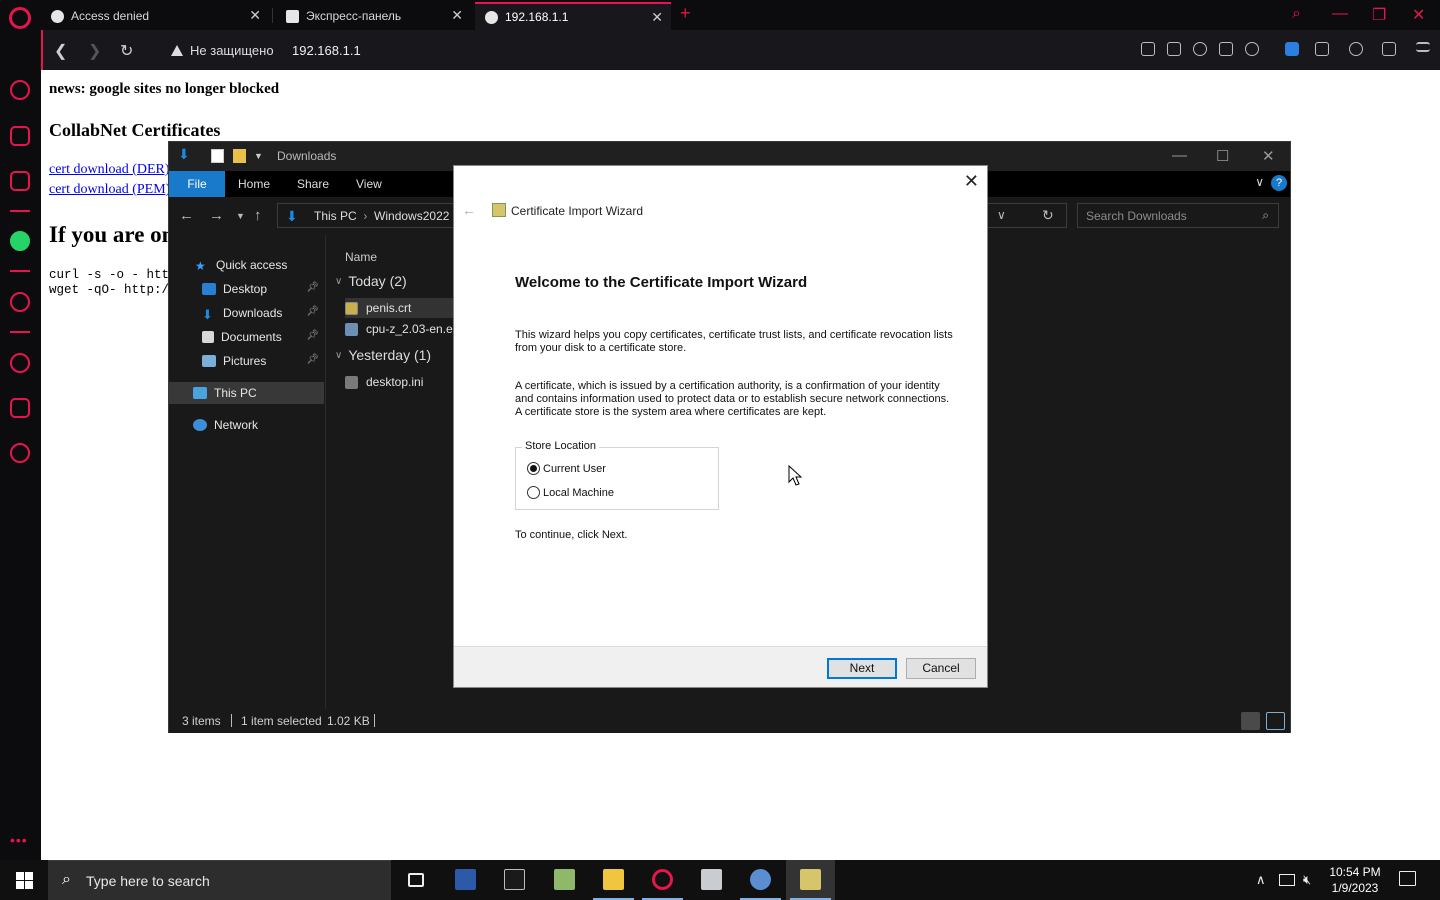  I want to click on tab-express-panel: Экспресс-панель ✕, so click(373, 16).